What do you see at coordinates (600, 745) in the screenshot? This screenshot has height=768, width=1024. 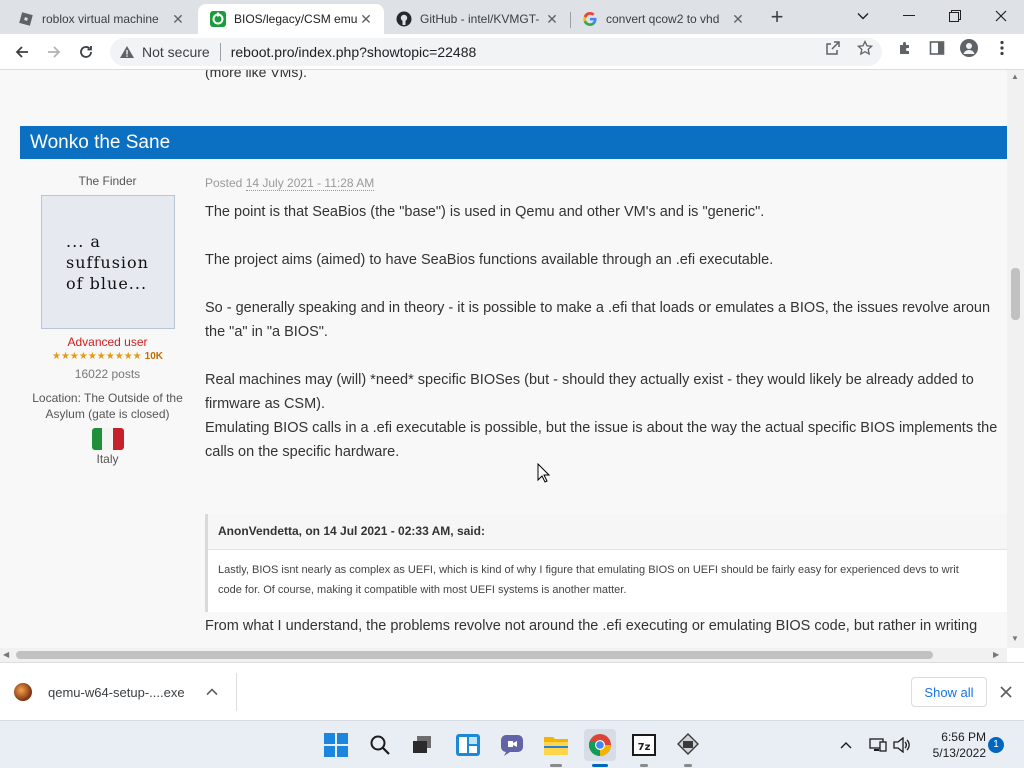 I see `chrome-icon` at bounding box center [600, 745].